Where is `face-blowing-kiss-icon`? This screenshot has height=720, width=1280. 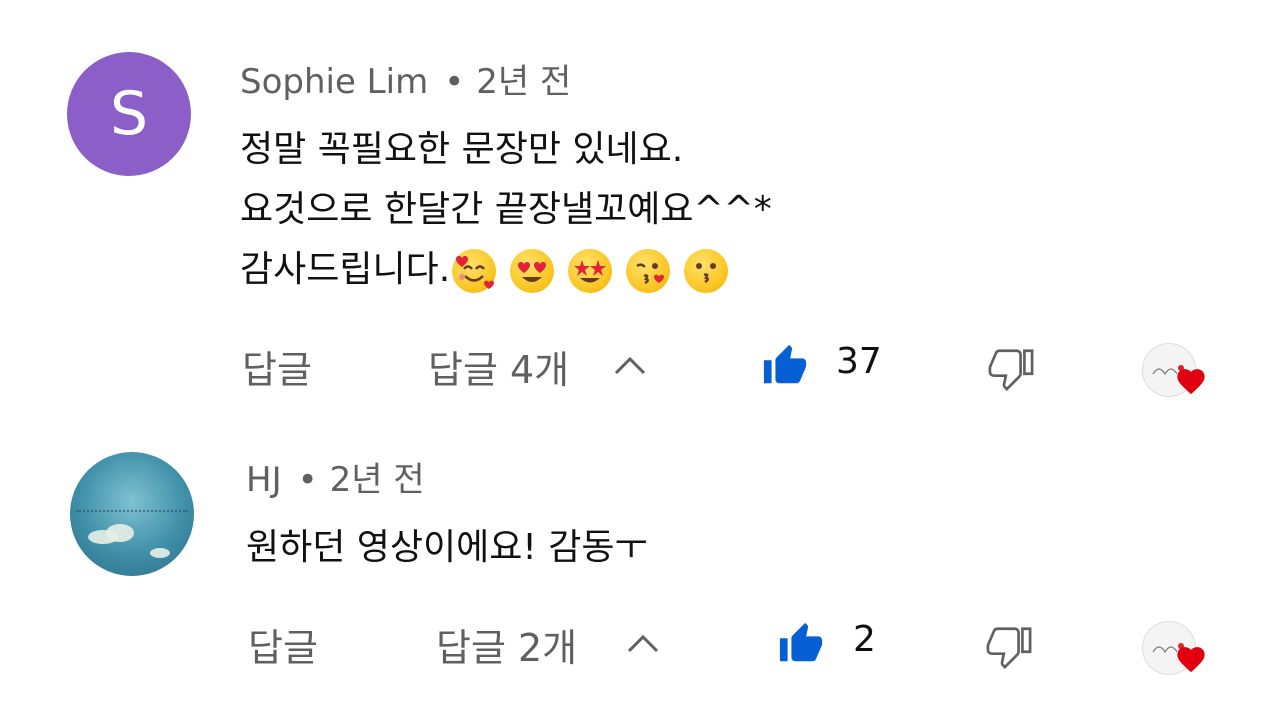
face-blowing-kiss-icon is located at coordinates (648, 271).